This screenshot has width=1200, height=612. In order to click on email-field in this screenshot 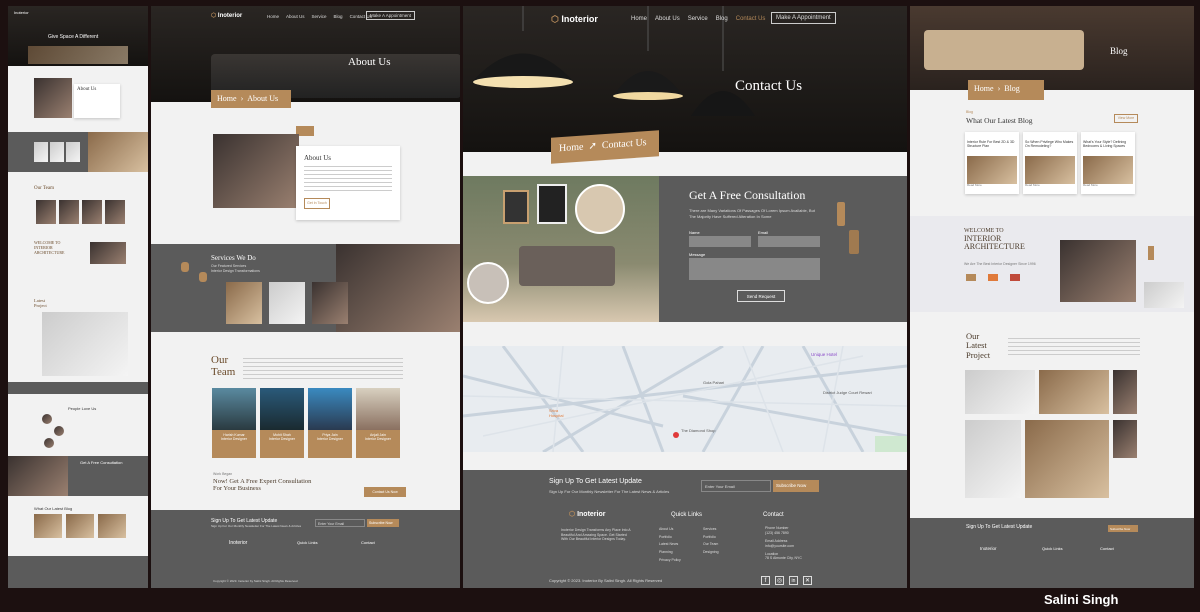, I will do `click(789, 241)`.